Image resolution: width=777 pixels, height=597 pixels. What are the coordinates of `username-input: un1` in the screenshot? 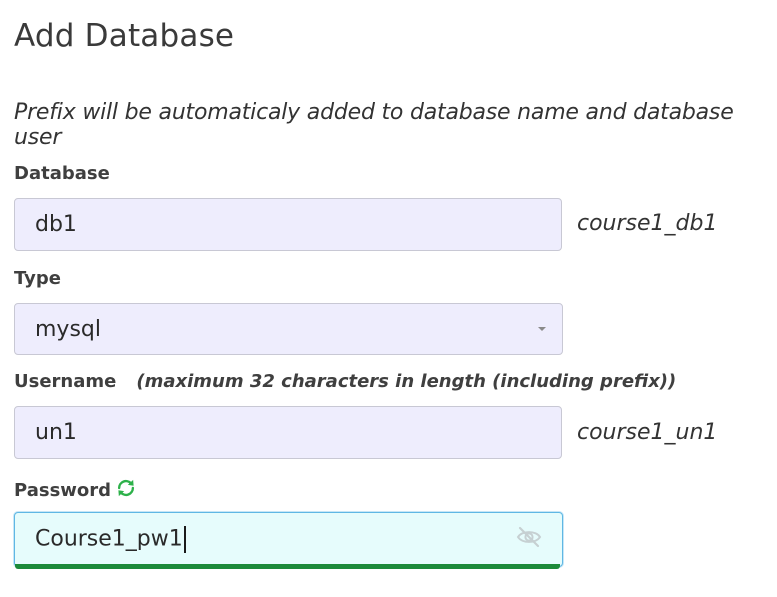 It's located at (288, 432).